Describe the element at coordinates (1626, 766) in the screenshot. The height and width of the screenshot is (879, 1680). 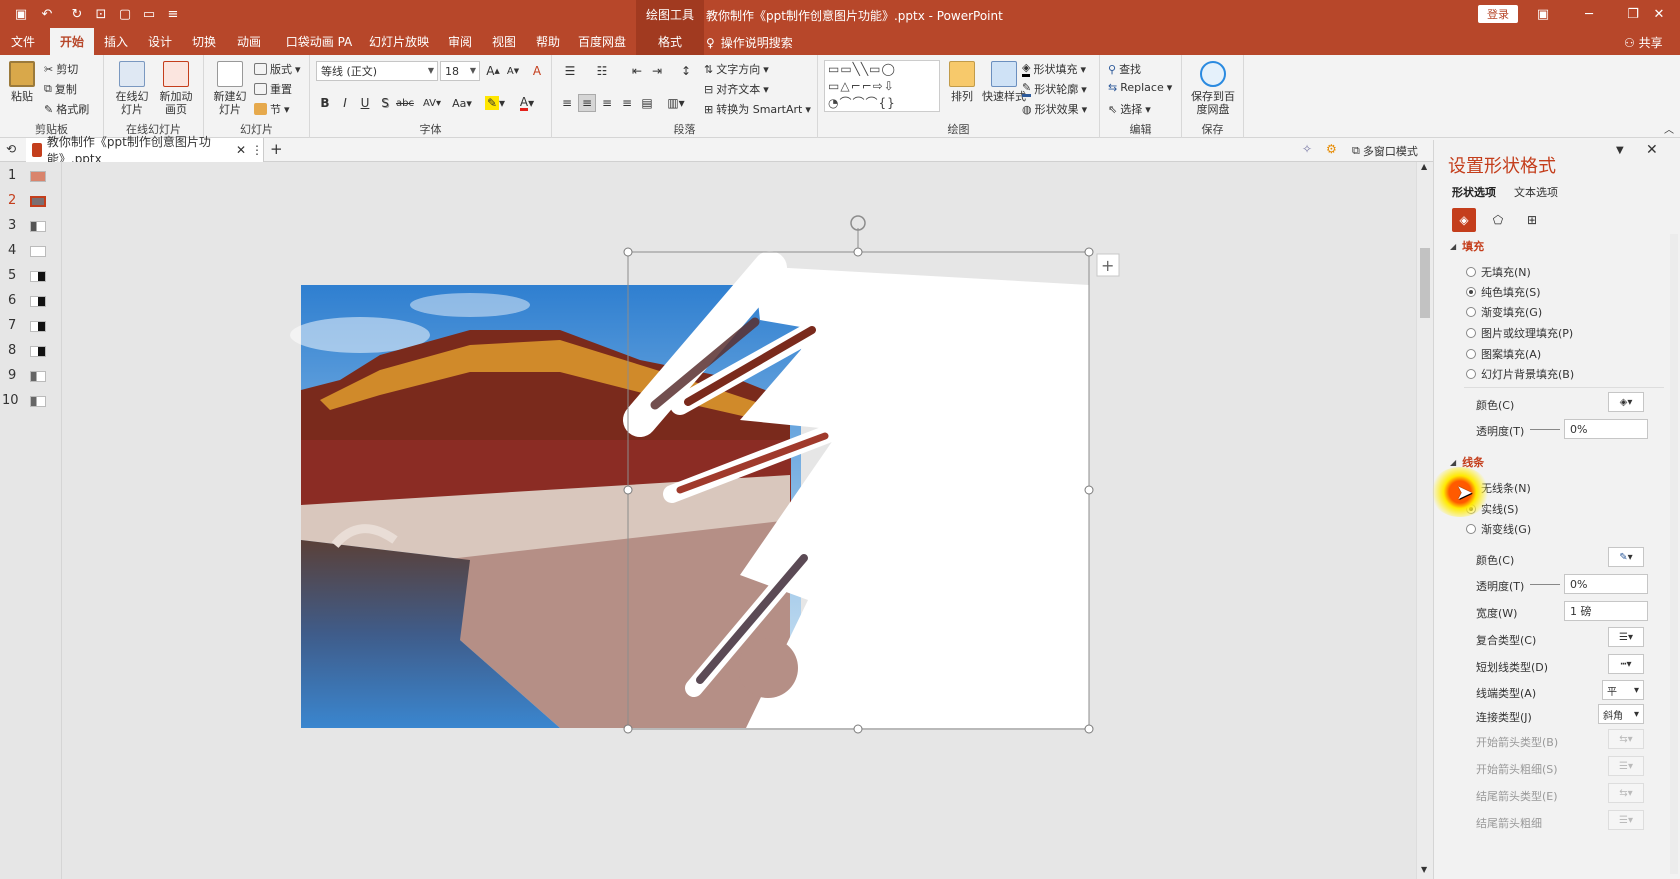
I see `begin-arrow-size-dropdown: ☰▾` at that location.